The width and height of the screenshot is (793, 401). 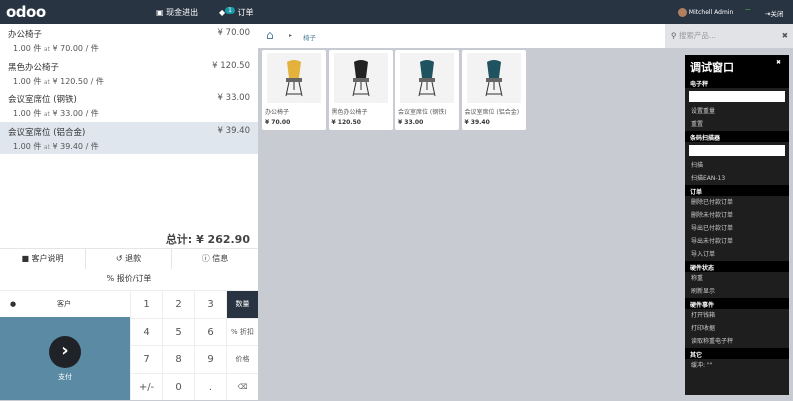 What do you see at coordinates (146, 386) in the screenshot?
I see `numpad-key: +/-` at bounding box center [146, 386].